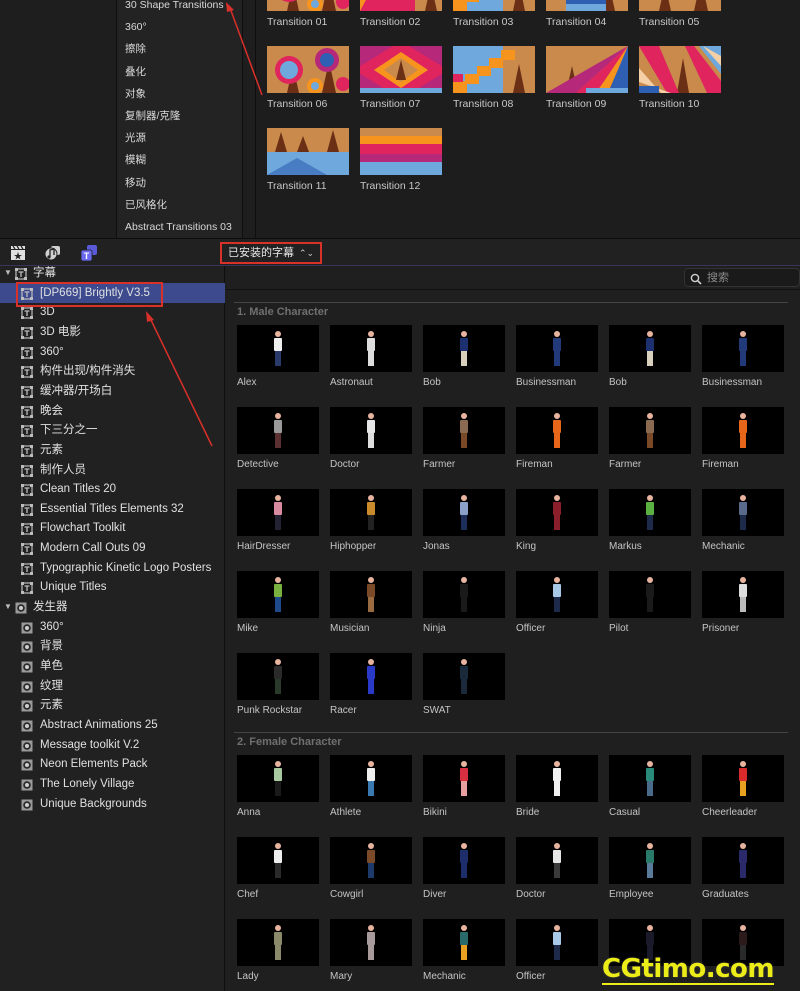 The image size is (800, 991). Describe the element at coordinates (112, 470) in the screenshot. I see `sidebar-item: 制作人员` at that location.